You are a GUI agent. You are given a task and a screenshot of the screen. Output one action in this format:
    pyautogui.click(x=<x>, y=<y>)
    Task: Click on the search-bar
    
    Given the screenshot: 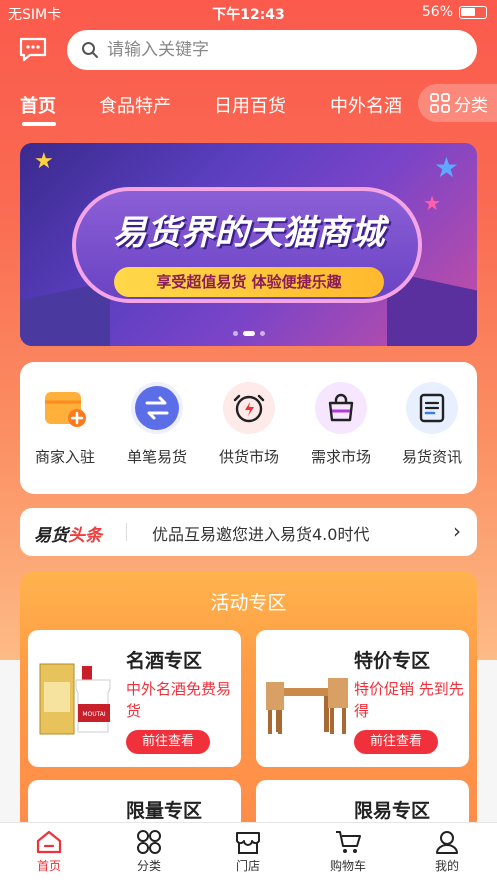 What is the action you would take?
    pyautogui.click(x=272, y=50)
    